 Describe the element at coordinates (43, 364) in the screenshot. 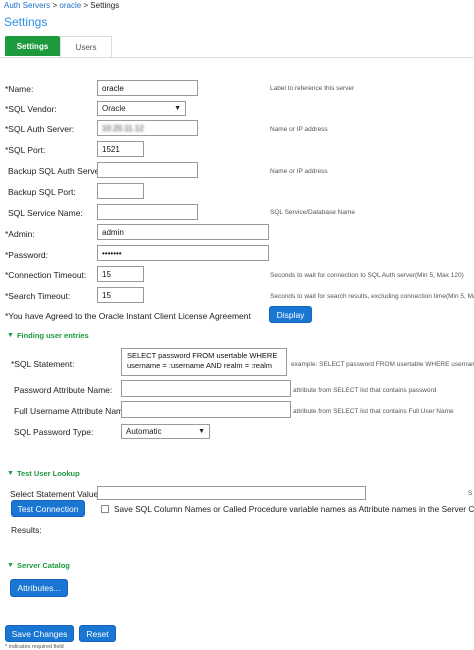

I see `sql-statement-label: *SQL Statement:` at that location.